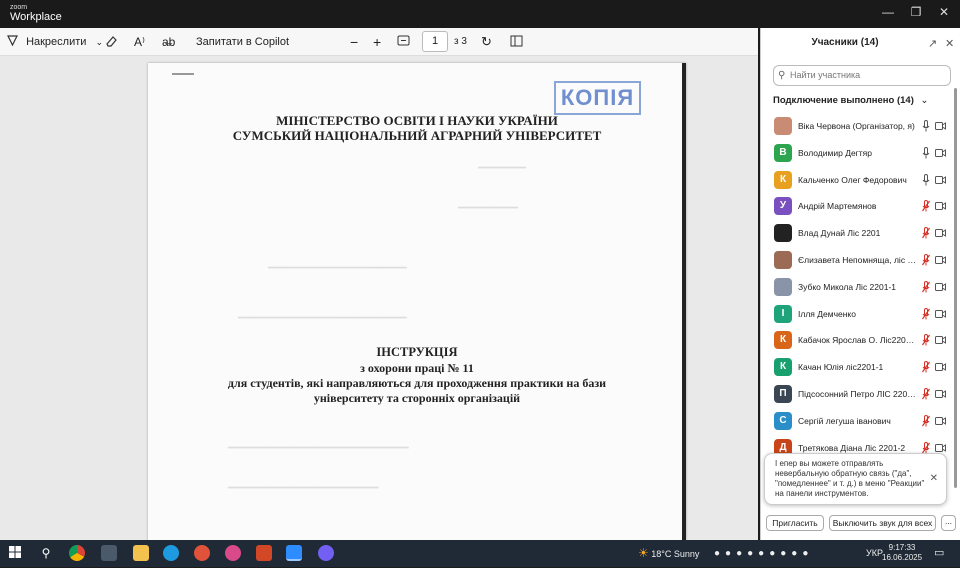  I want to click on participant-row: С Сергій легуша іванович, so click(856, 421).